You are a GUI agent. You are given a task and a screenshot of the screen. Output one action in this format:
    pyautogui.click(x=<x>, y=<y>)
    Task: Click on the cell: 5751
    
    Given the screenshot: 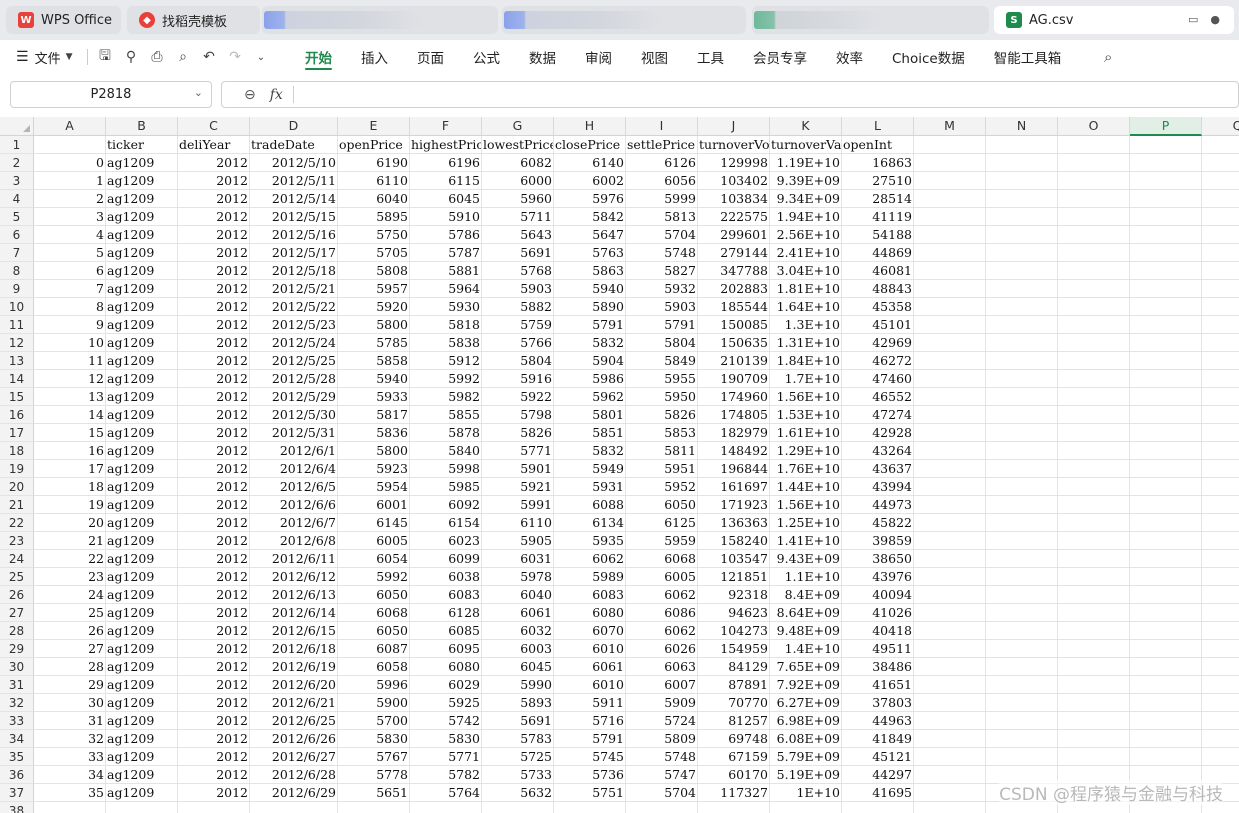 What is the action you would take?
    pyautogui.click(x=590, y=793)
    